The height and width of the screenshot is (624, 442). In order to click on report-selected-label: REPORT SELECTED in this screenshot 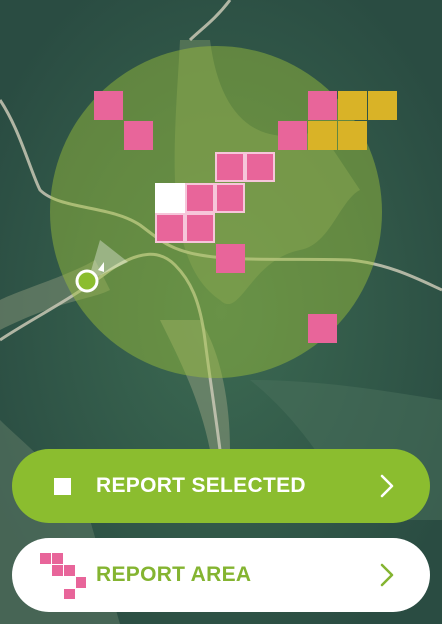, I will do `click(201, 485)`.